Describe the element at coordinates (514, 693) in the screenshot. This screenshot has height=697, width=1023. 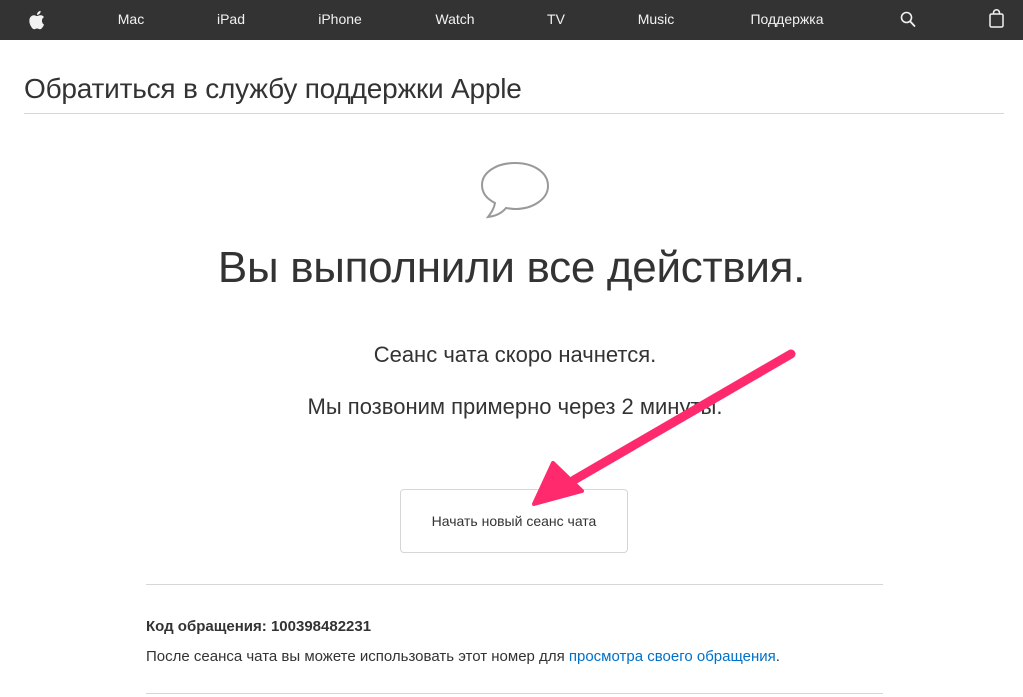
I see `section-divider-bottom` at that location.